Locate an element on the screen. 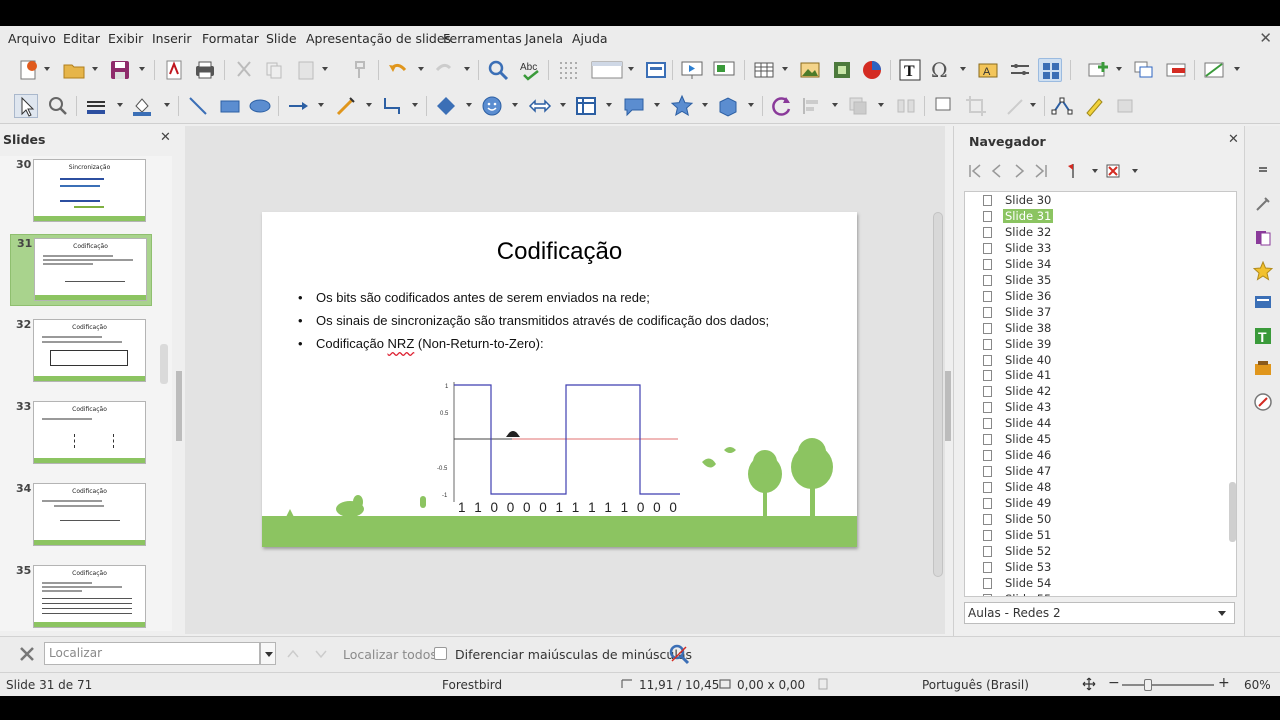 The image size is (1280, 720). navigator-document-select: Aulas - Redes 2 is located at coordinates (1099, 613).